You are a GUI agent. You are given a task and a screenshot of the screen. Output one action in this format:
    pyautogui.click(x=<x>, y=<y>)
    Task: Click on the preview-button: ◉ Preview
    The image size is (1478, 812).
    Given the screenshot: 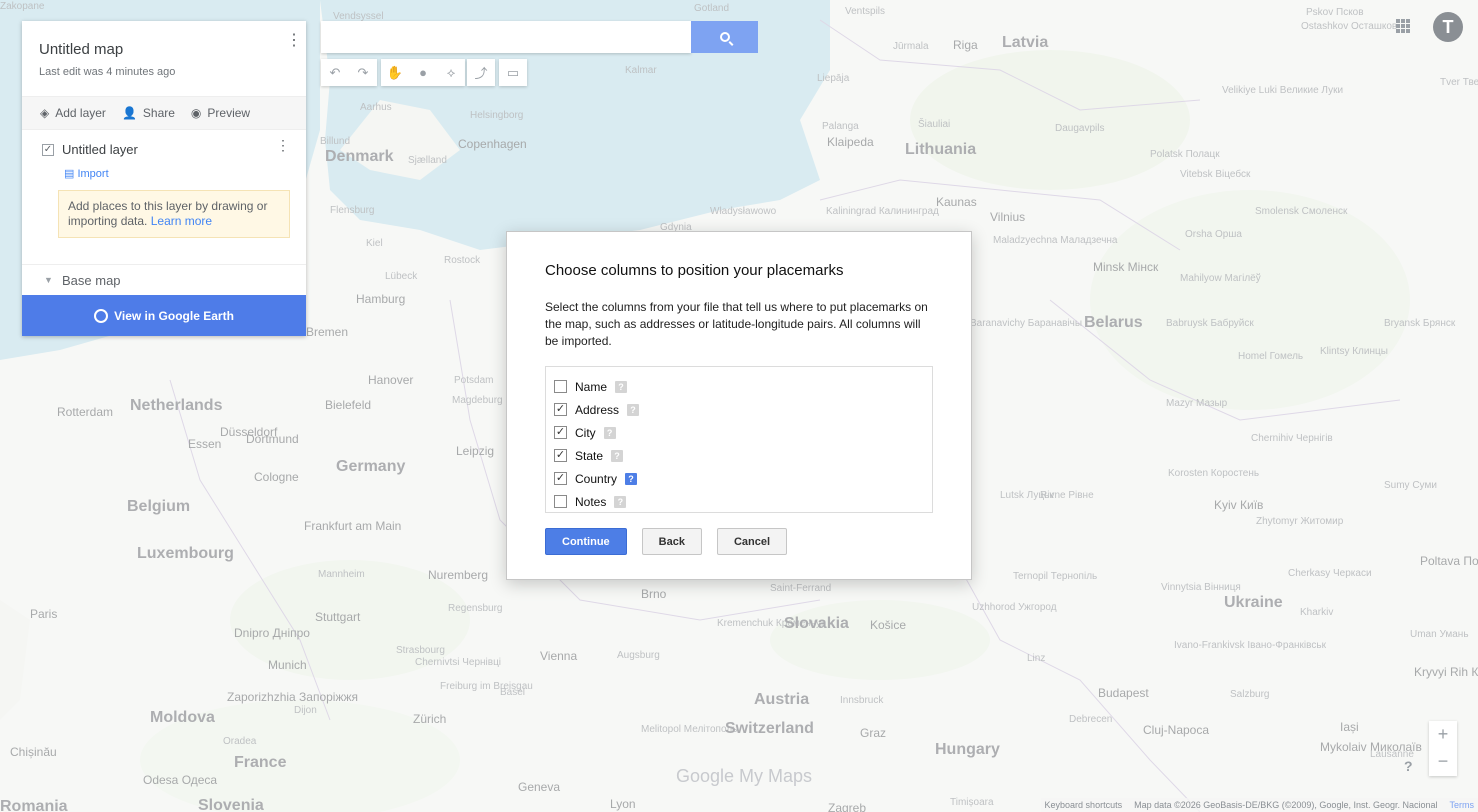 What is the action you would take?
    pyautogui.click(x=220, y=113)
    